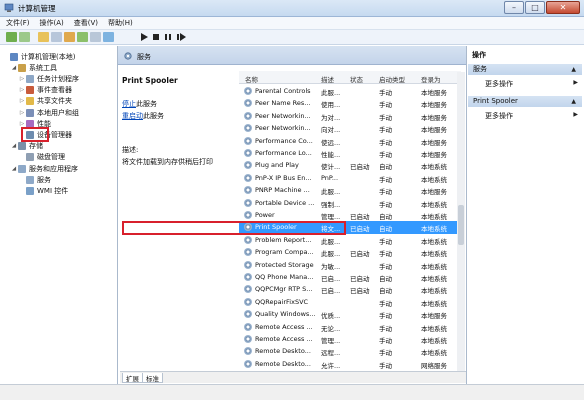  What do you see at coordinates (51, 157) in the screenshot?
I see `tree-node-label: 磁盘管理` at bounding box center [51, 157].